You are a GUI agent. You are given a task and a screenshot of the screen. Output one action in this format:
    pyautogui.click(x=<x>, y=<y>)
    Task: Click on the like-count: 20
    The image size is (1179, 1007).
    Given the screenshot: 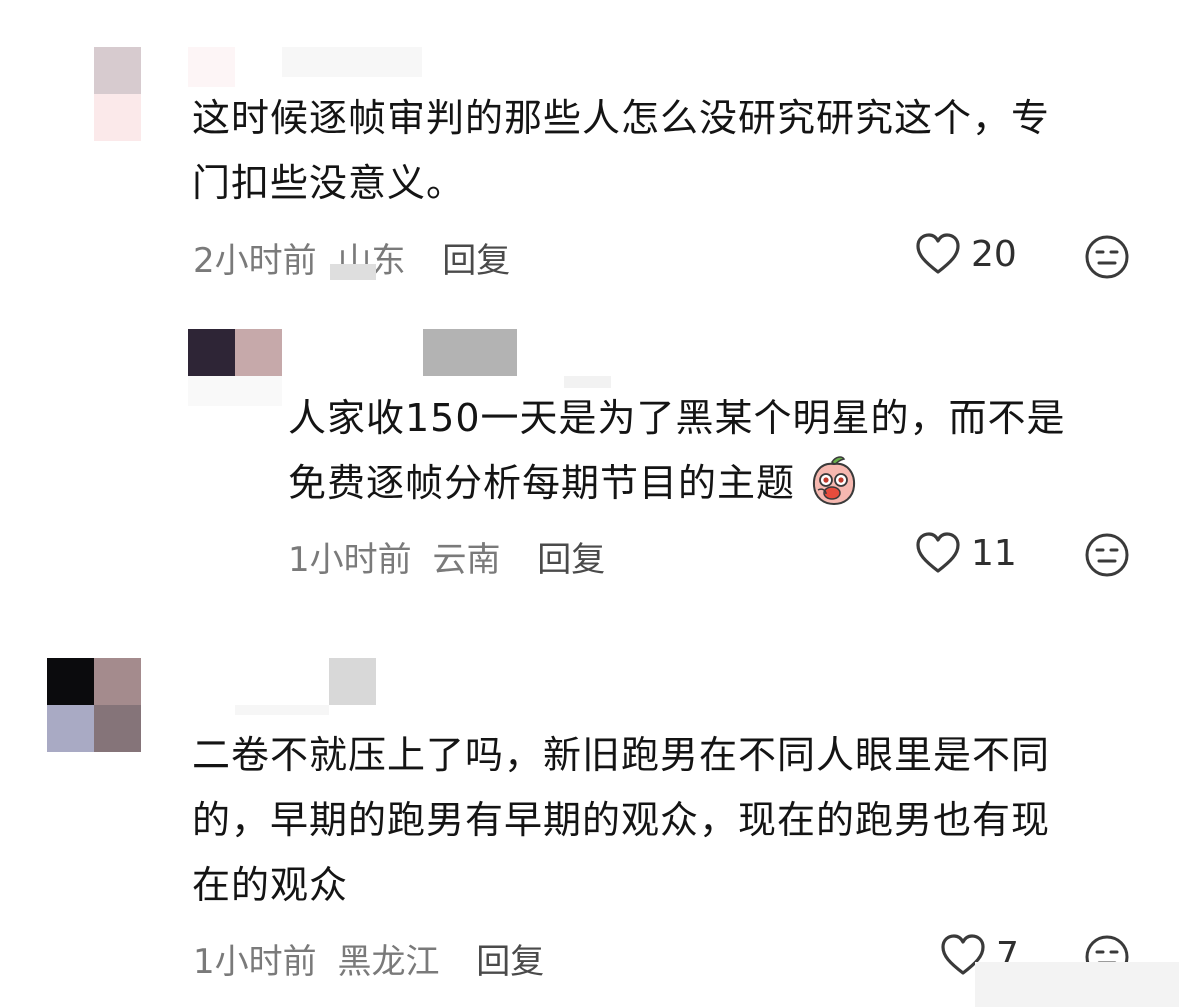 What is the action you would take?
    pyautogui.click(x=994, y=254)
    